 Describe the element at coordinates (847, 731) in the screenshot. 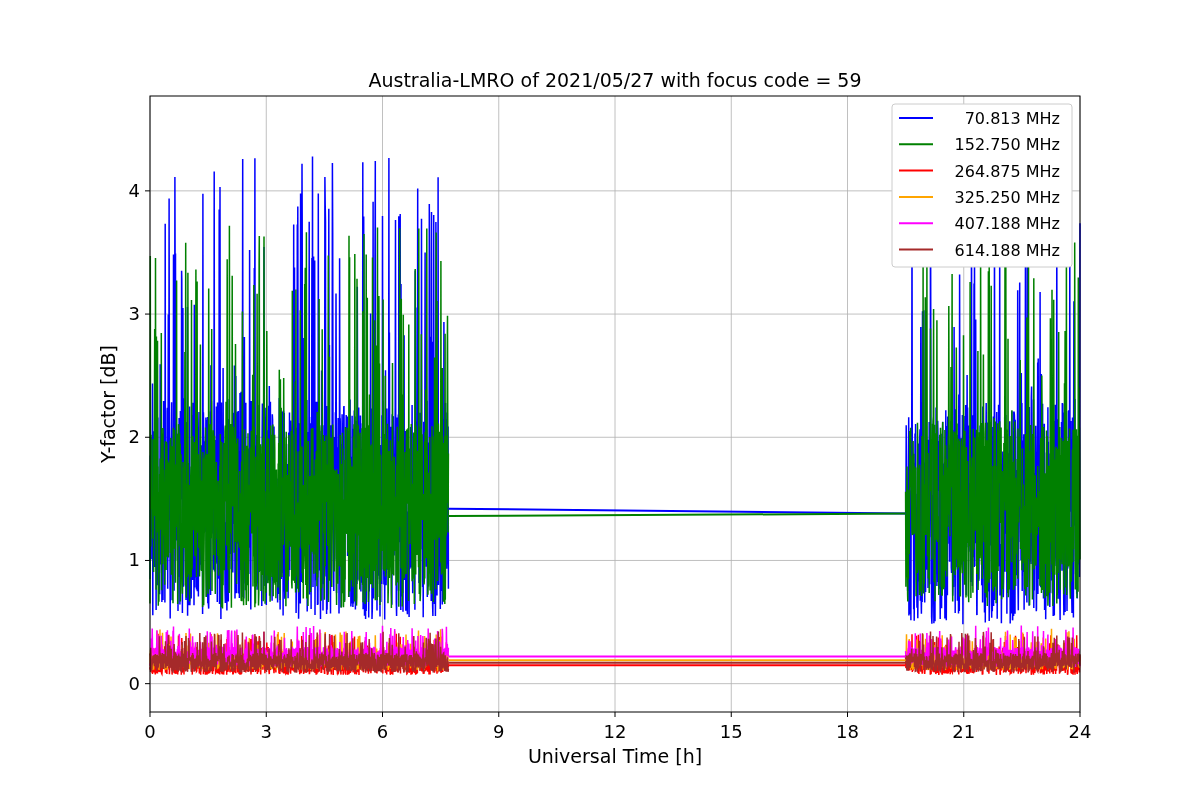

I see `x-tick-label: 18` at that location.